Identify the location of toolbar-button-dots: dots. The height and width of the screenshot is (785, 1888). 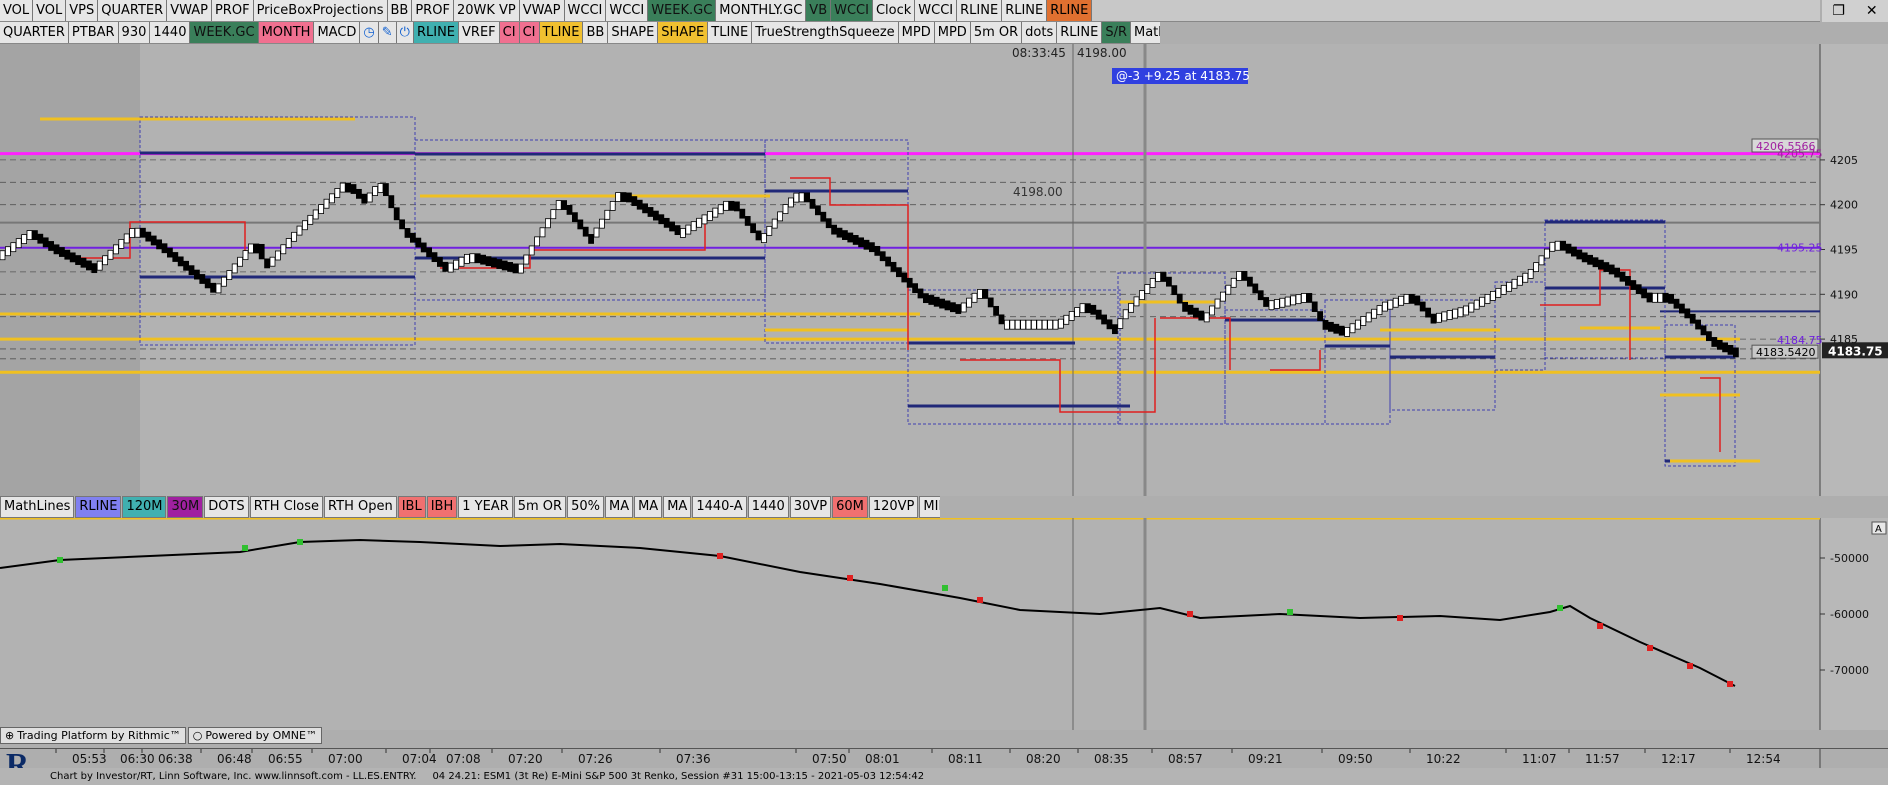
(1040, 32).